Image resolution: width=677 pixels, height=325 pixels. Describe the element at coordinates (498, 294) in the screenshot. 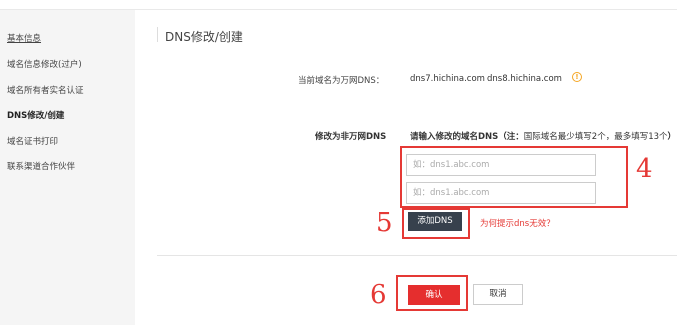

I see `cancel-button: 取消` at that location.